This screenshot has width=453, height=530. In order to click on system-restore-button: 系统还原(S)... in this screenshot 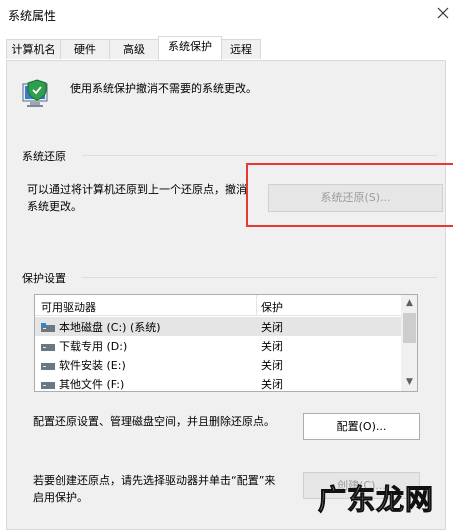, I will do `click(355, 198)`.